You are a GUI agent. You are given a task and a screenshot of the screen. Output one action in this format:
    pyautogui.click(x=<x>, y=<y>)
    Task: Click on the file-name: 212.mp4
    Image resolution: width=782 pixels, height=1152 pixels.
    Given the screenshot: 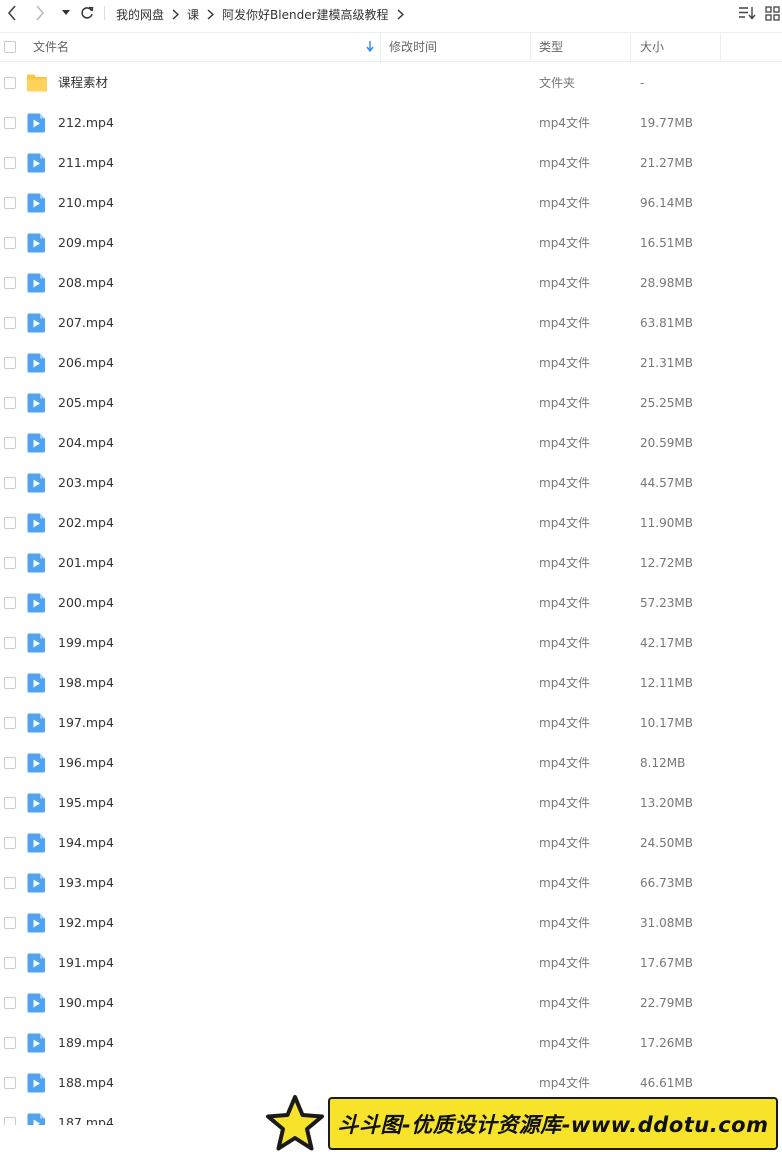 What is the action you would take?
    pyautogui.click(x=86, y=123)
    